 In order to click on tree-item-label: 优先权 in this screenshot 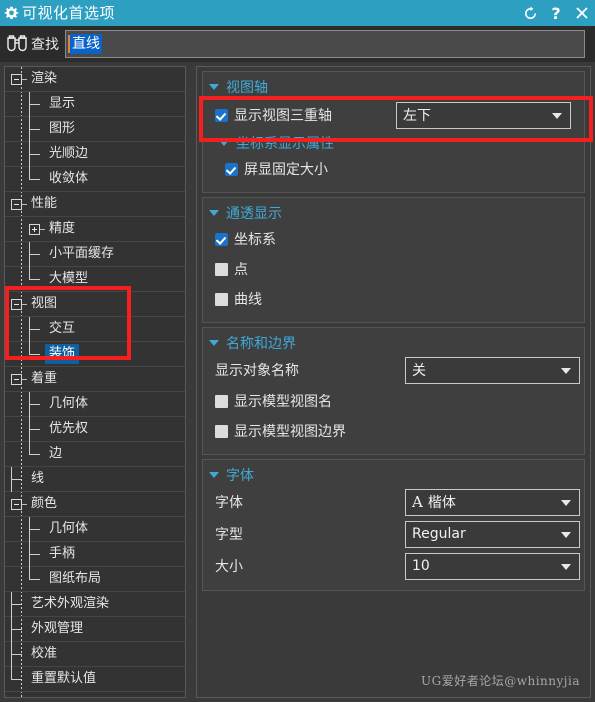, I will do `click(69, 428)`.